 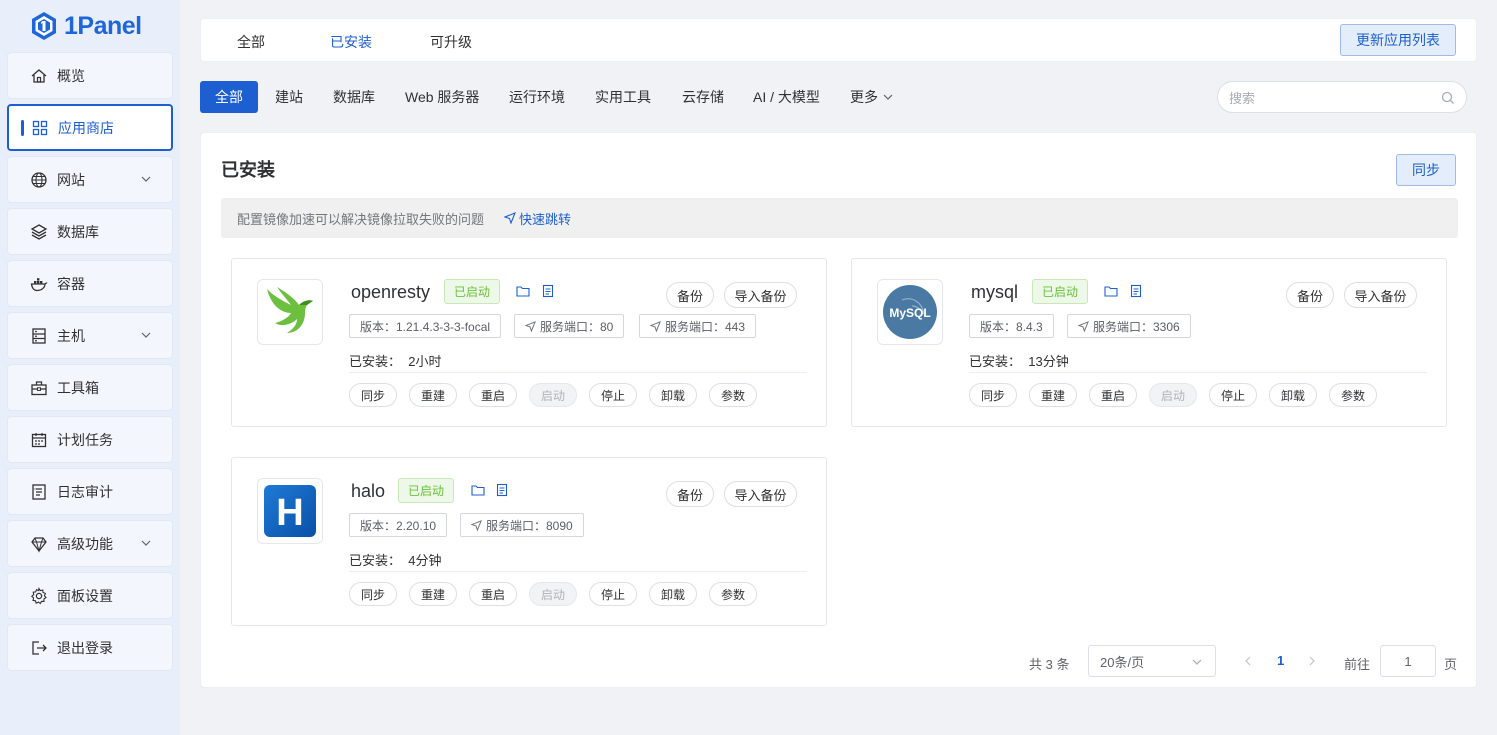 What do you see at coordinates (90, 439) in the screenshot?
I see `sidebar-item-cron-jobs: 计划任务` at bounding box center [90, 439].